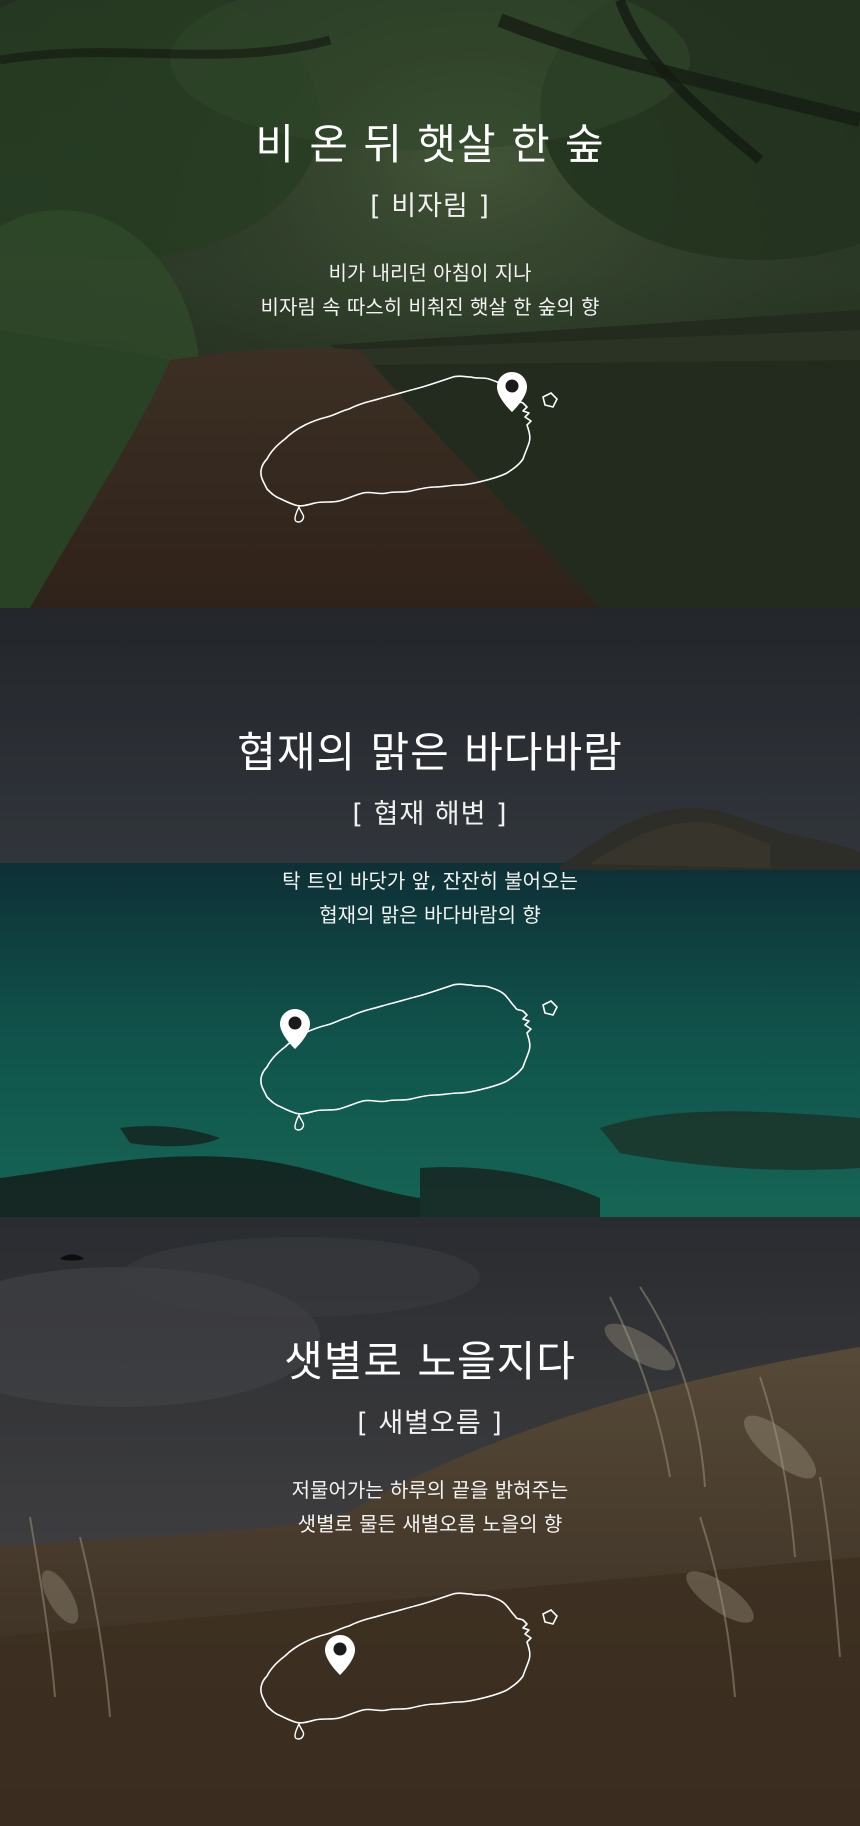  What do you see at coordinates (430, 898) in the screenshot?
I see `description: 탁 트인 바닷가 앞, 잔잔히 불어오는 협재의 맑은 바다바람의 향` at bounding box center [430, 898].